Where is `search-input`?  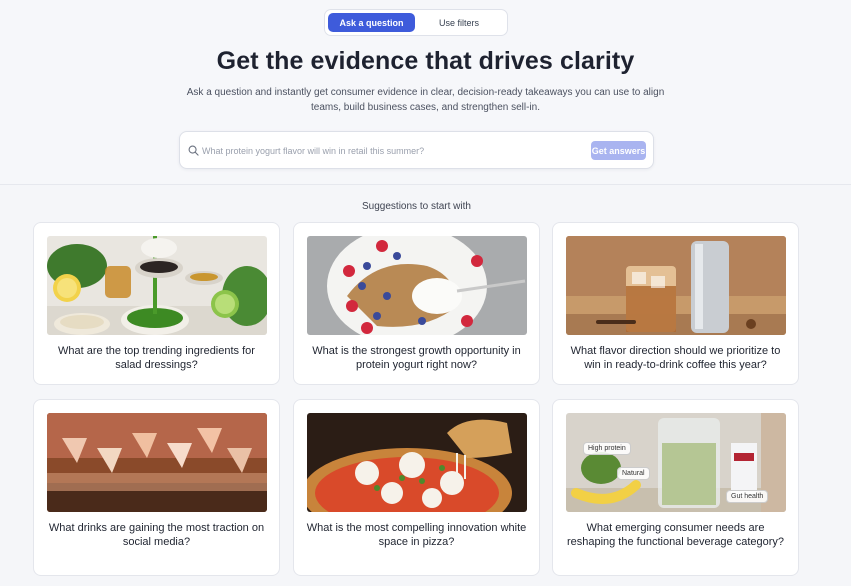
search-input is located at coordinates (392, 150).